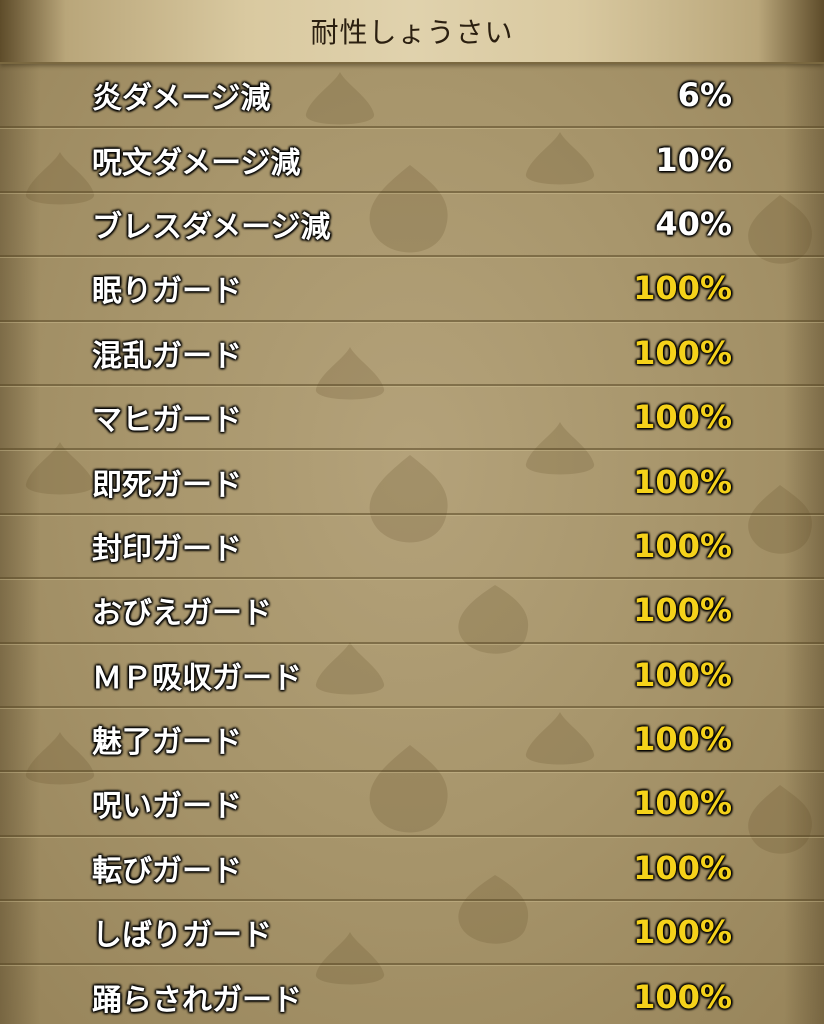  Describe the element at coordinates (704, 95) in the screenshot. I see `resistance-value: 6%` at that location.